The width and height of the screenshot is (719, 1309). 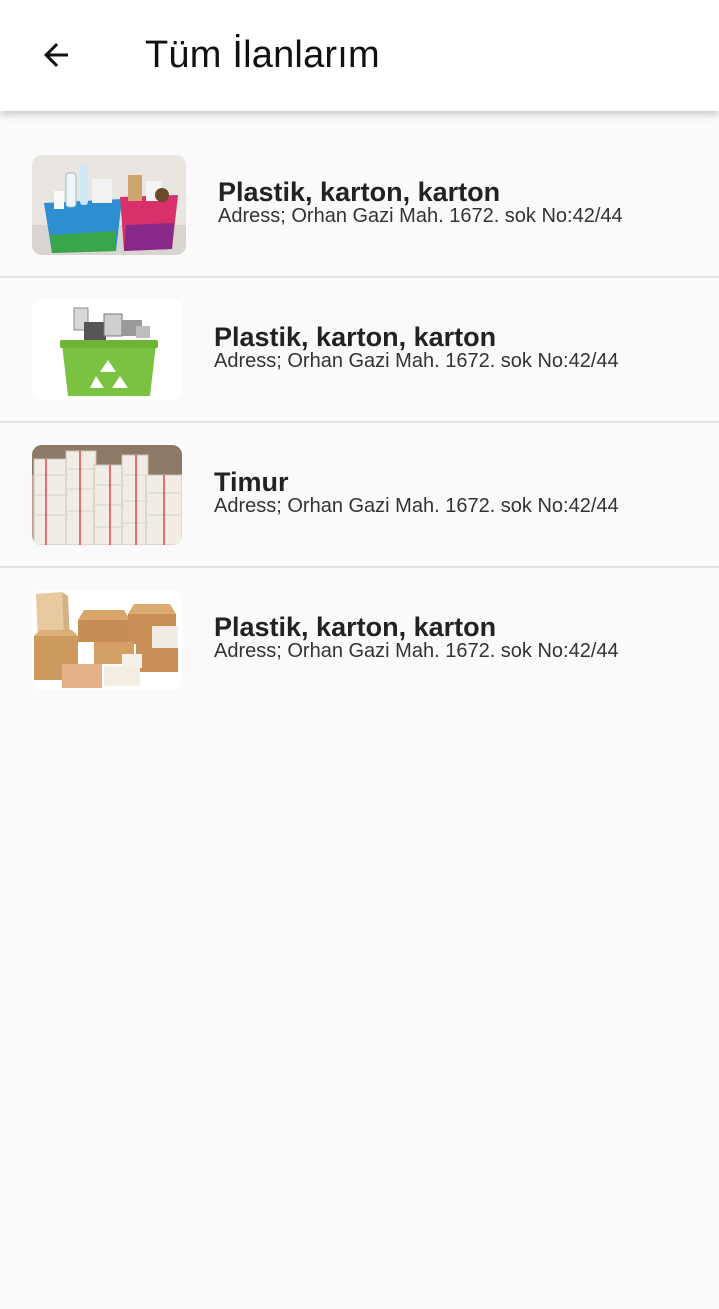 I want to click on electronic-waste-bin-photo, so click(x=107, y=350).